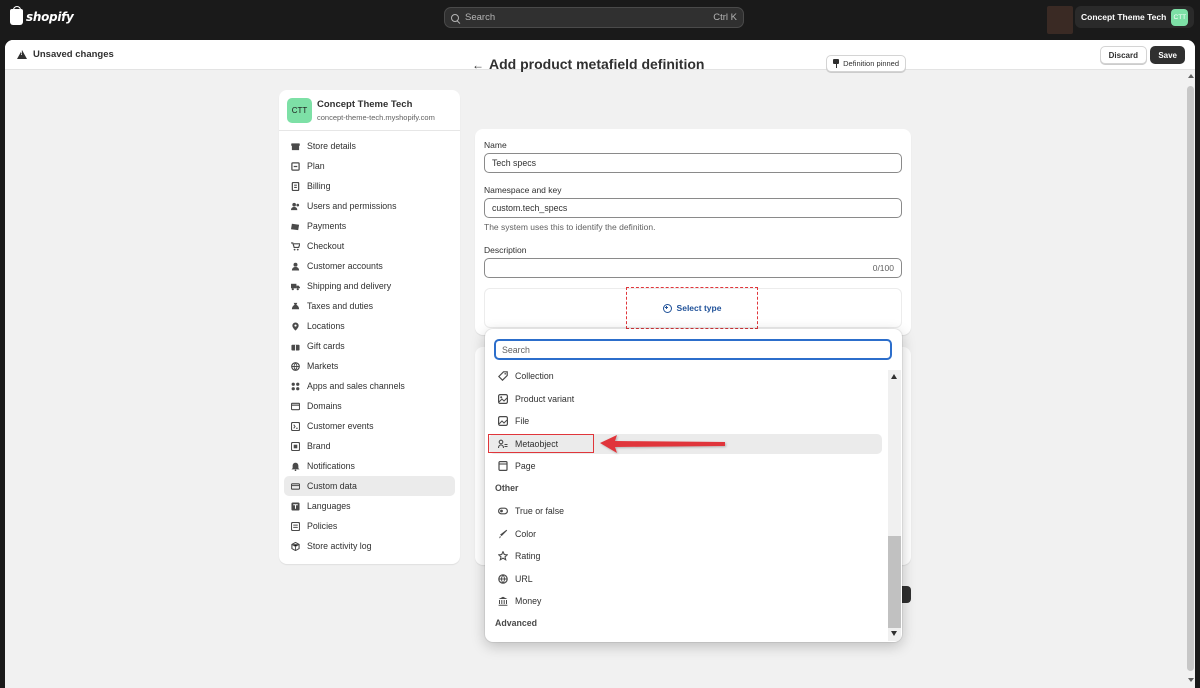 The height and width of the screenshot is (688, 1200). I want to click on unsaved-title: Unsaved changes, so click(73, 54).